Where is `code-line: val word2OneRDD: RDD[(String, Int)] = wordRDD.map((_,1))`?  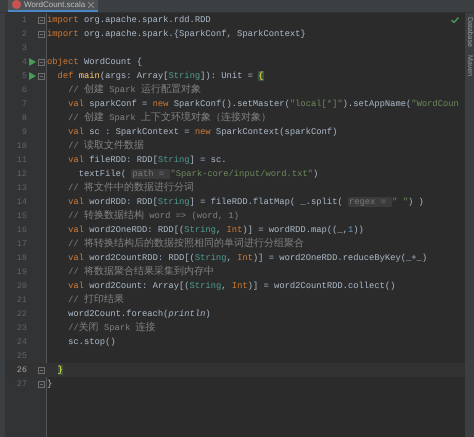
code-line: val word2OneRDD: RDD[(String, Int)] = wordRDD.map((_,1)) is located at coordinates (215, 230).